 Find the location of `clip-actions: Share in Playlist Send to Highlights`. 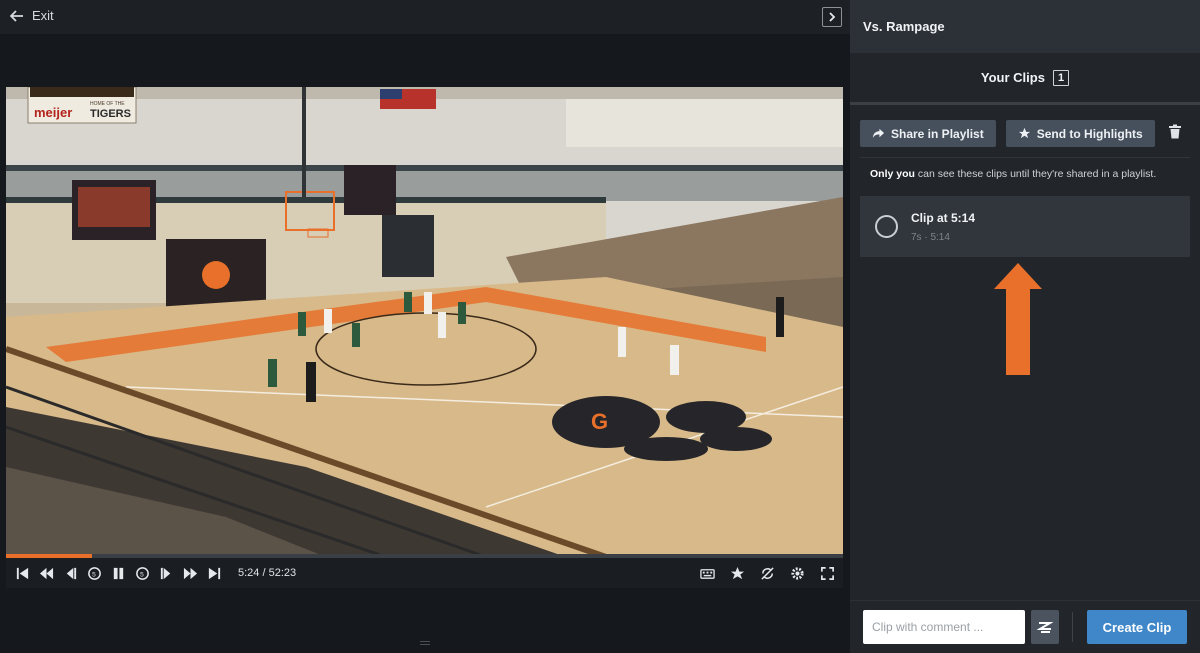

clip-actions: Share in Playlist Send to Highlights is located at coordinates (1025, 126).